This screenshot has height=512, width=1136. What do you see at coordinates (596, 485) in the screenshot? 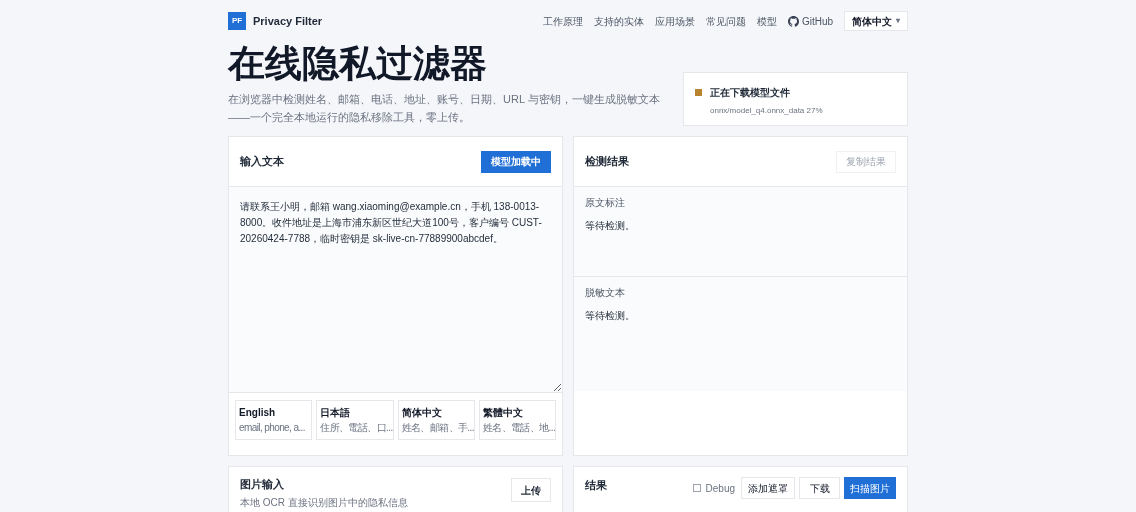
I see `panel-title: 结果` at bounding box center [596, 485].